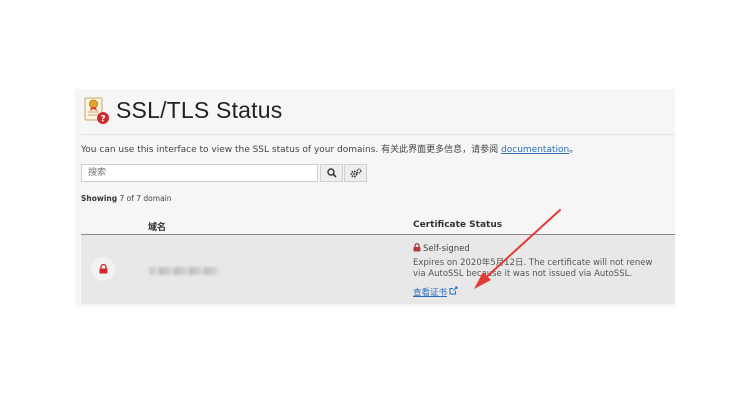  What do you see at coordinates (97, 111) in the screenshot?
I see `certificate-warning-icon: ?` at bounding box center [97, 111].